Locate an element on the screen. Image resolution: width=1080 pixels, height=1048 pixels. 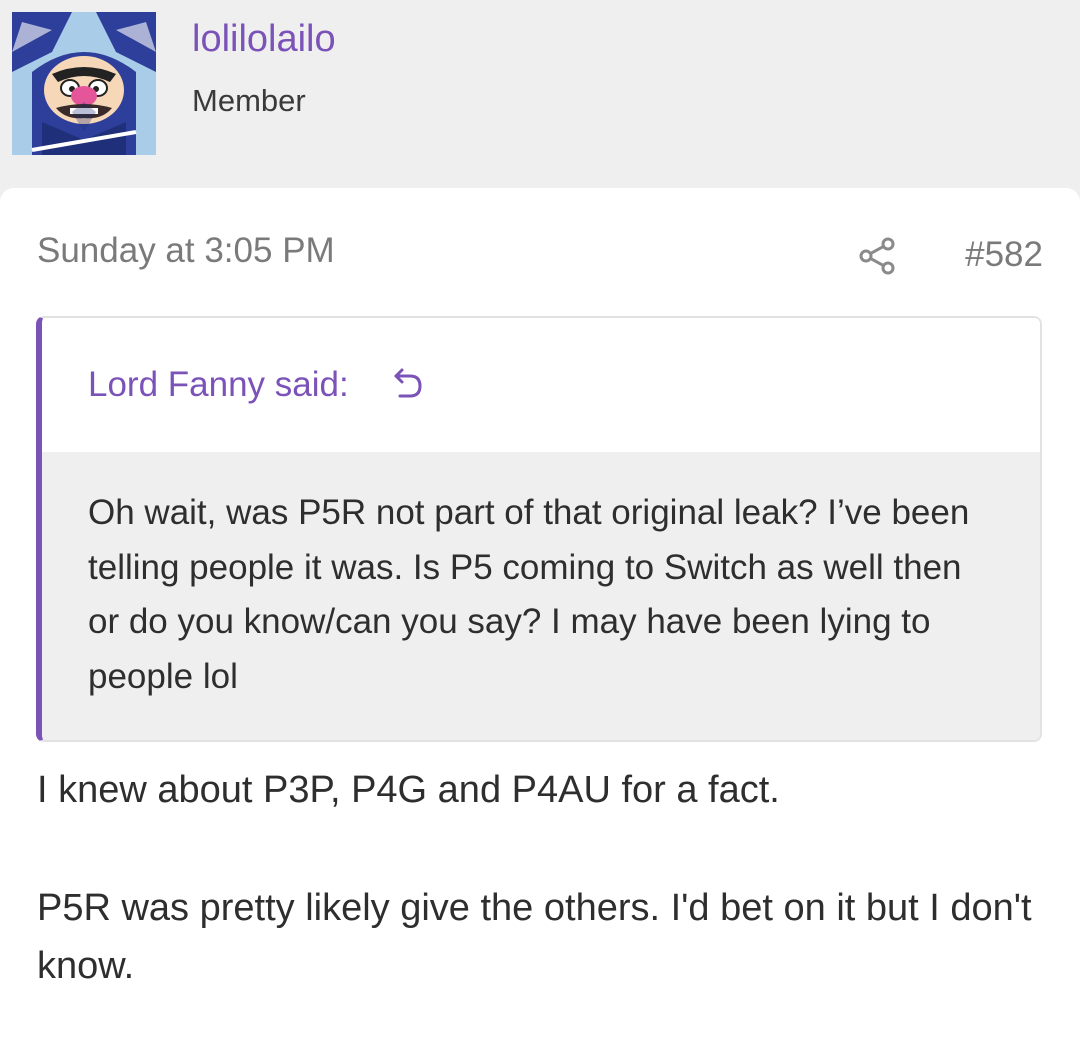
quote-header: Lord Fanny said: is located at coordinates (541, 385).